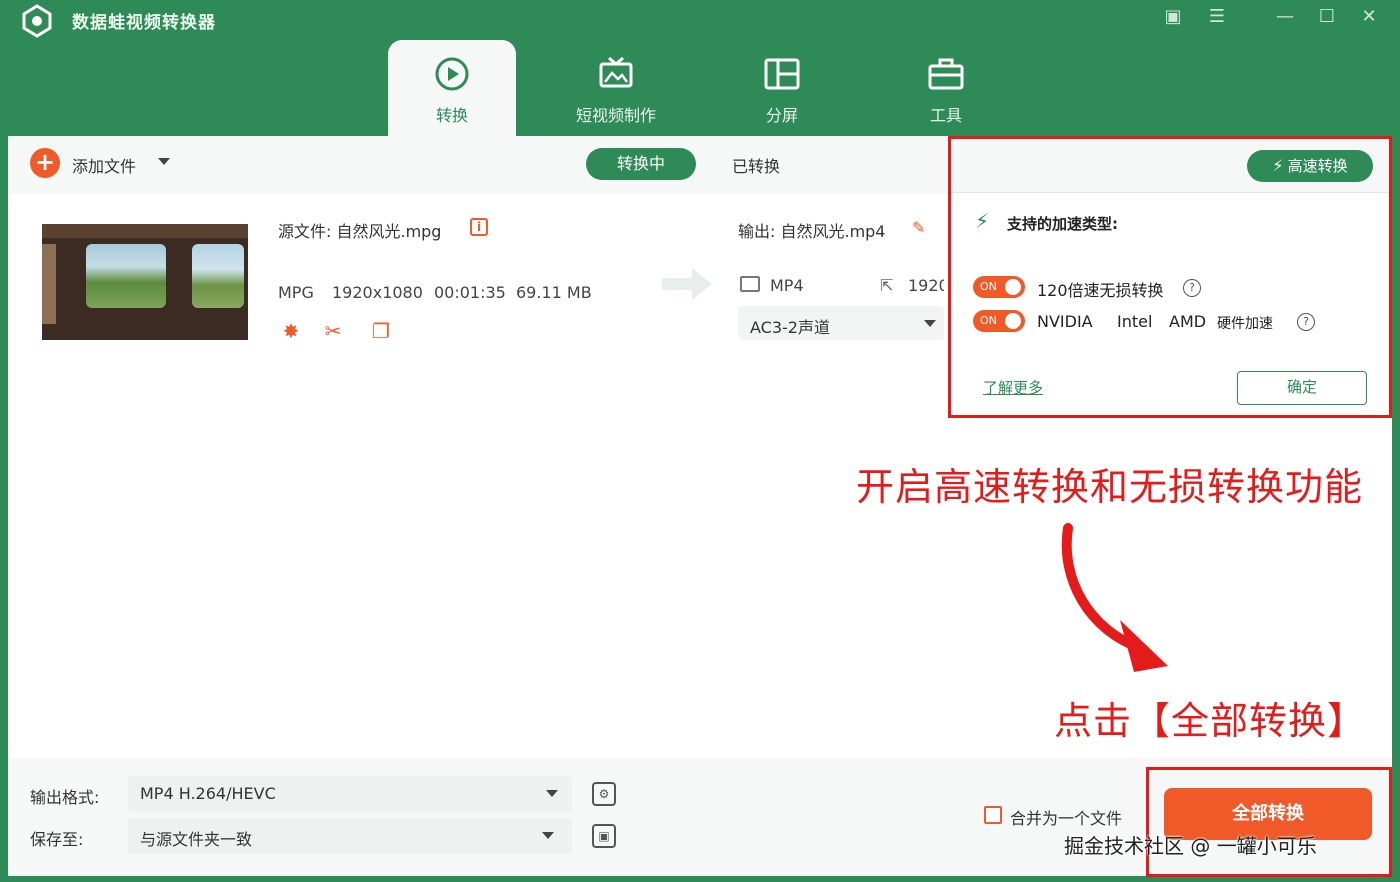 Image resolution: width=1400 pixels, height=882 pixels. I want to click on convert-icon, so click(452, 74).